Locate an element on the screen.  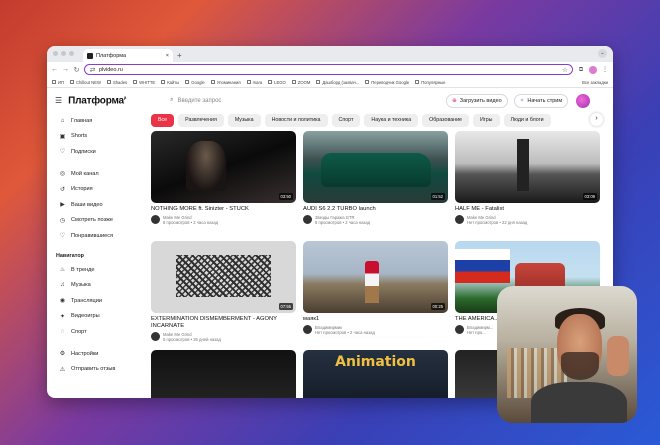
new-tab-button: + is located at coordinates (179, 55).